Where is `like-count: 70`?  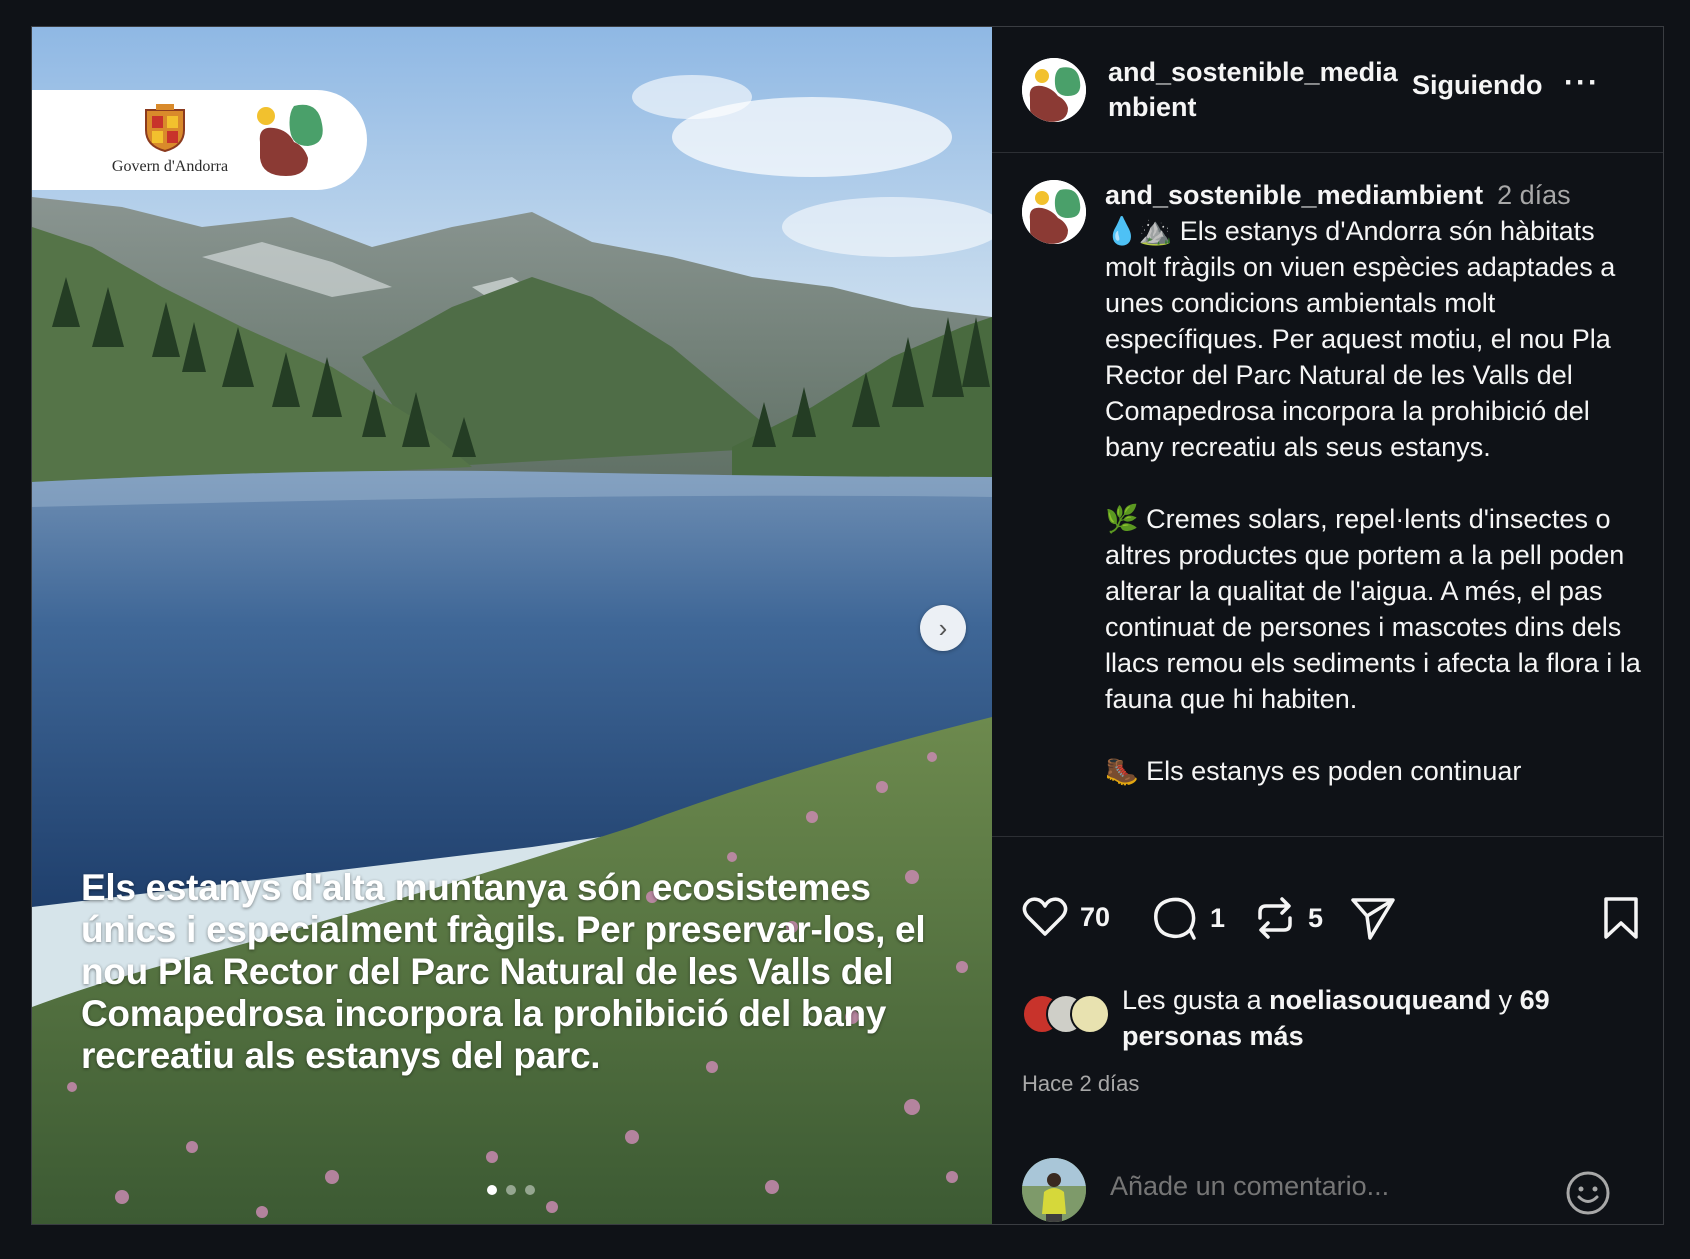 like-count: 70 is located at coordinates (1095, 916).